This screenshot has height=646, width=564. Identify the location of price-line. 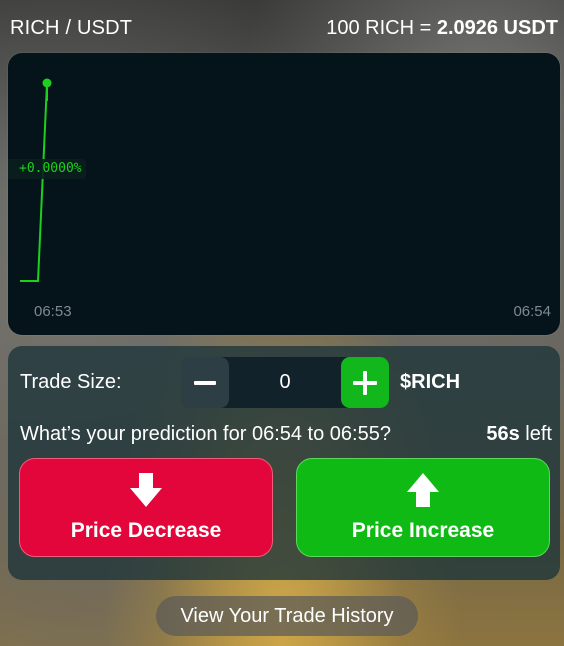
(34, 182).